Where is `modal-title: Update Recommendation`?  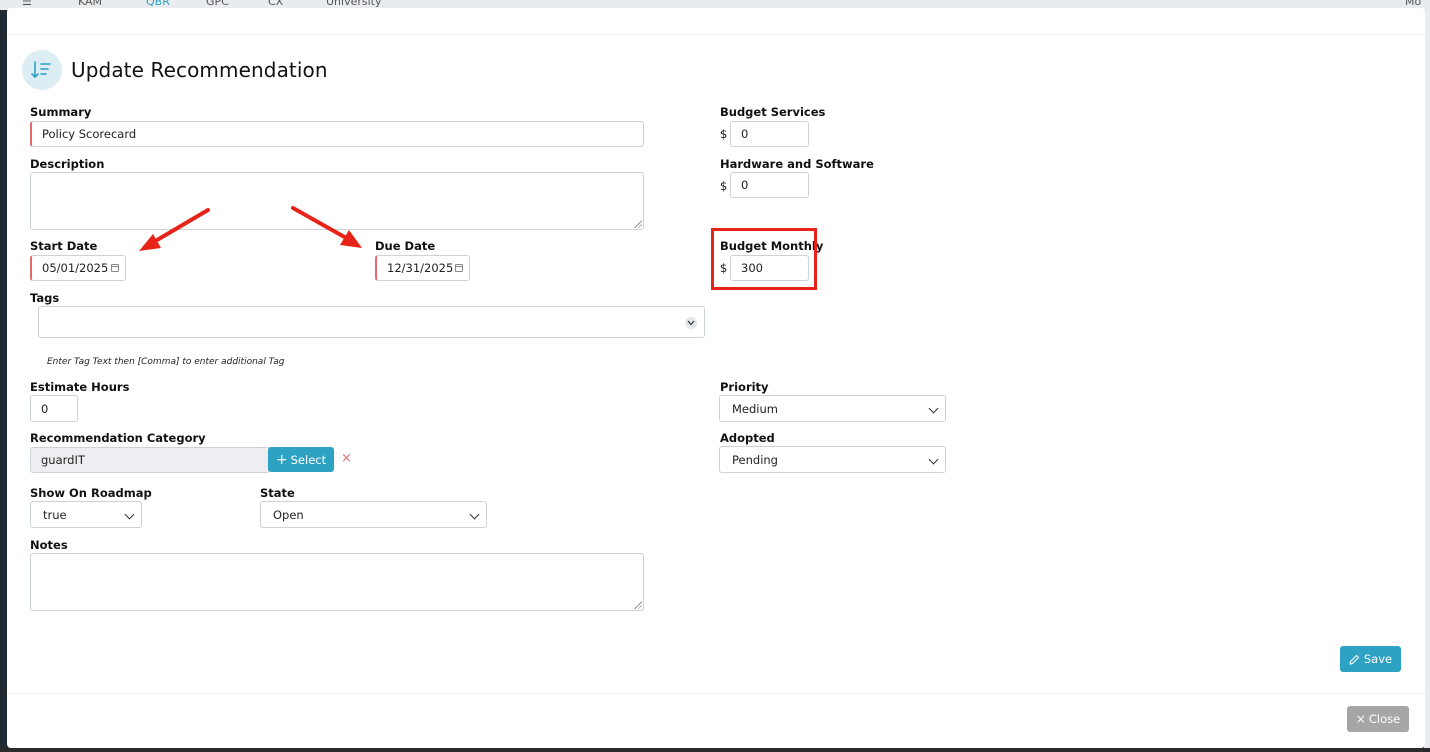 modal-title: Update Recommendation is located at coordinates (199, 70).